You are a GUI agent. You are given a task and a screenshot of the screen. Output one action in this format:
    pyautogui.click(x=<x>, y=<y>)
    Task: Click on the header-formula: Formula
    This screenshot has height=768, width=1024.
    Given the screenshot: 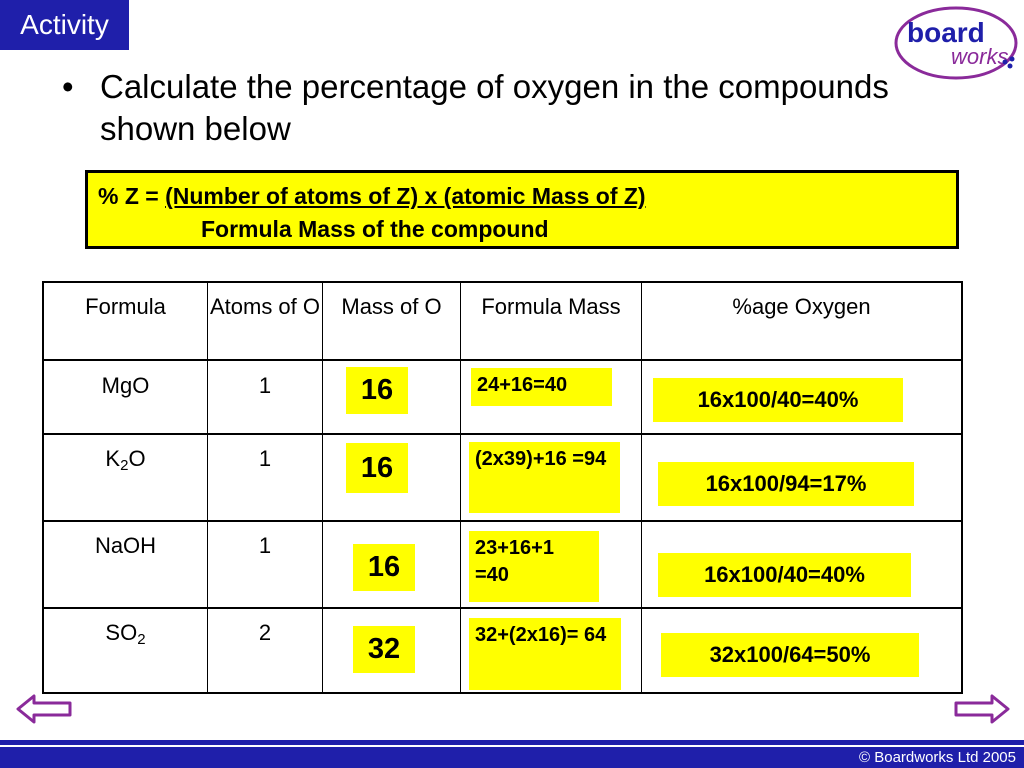 What is the action you would take?
    pyautogui.click(x=125, y=306)
    